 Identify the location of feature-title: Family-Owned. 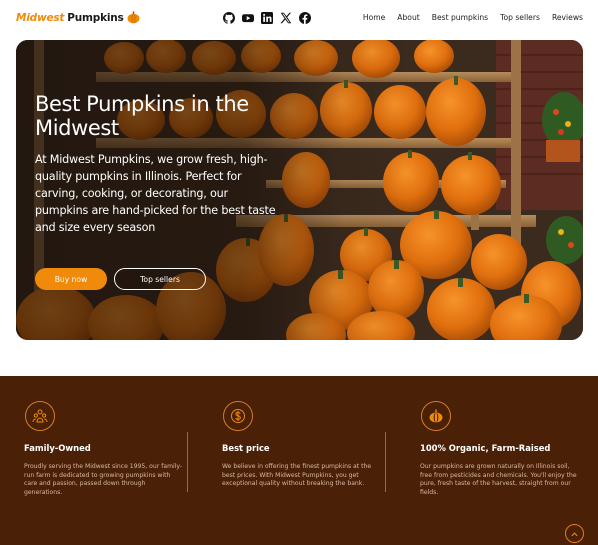
(57, 448).